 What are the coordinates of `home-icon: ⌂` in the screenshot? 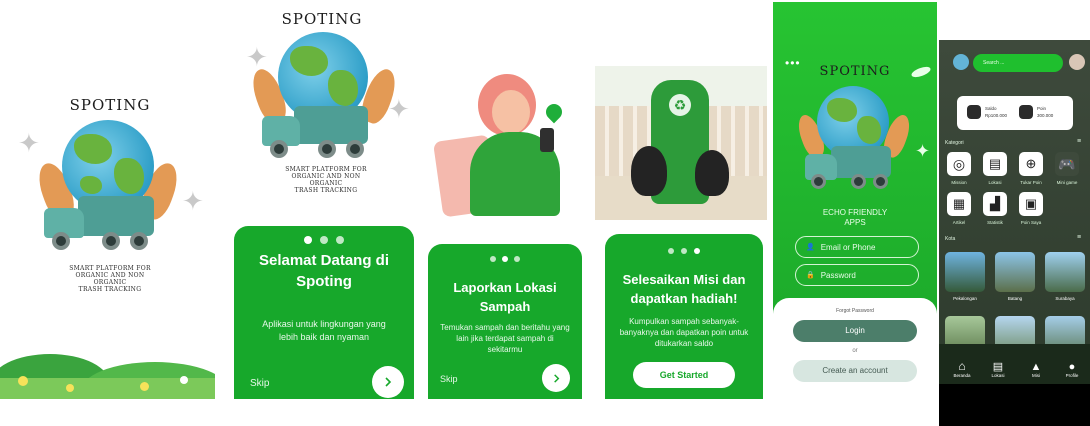 It's located at (962, 366).